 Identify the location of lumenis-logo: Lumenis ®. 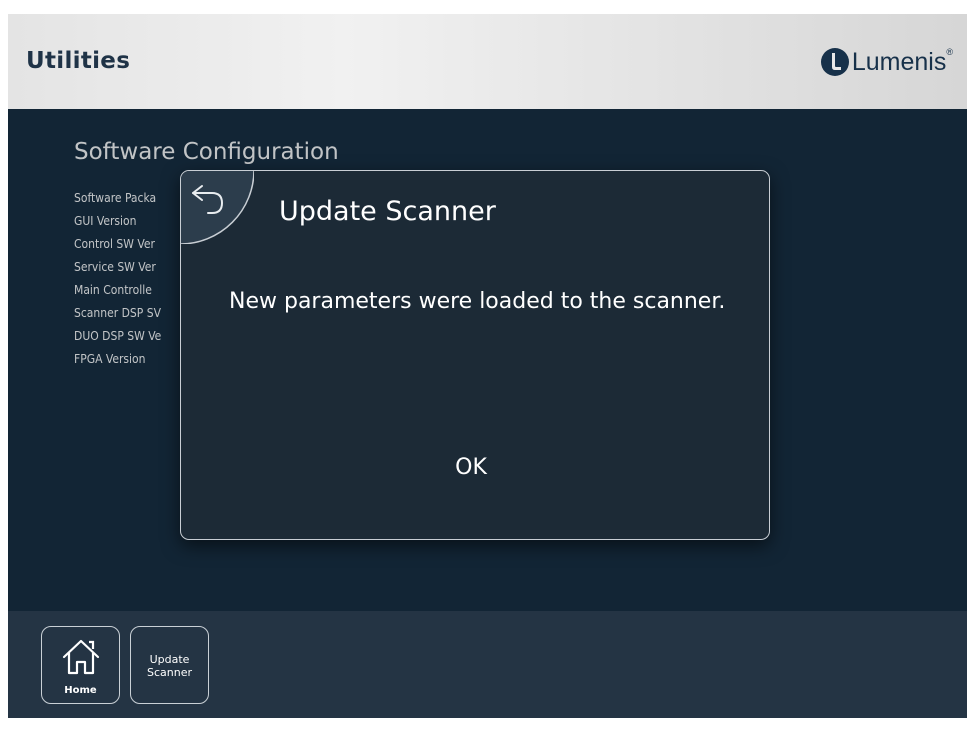
(886, 62).